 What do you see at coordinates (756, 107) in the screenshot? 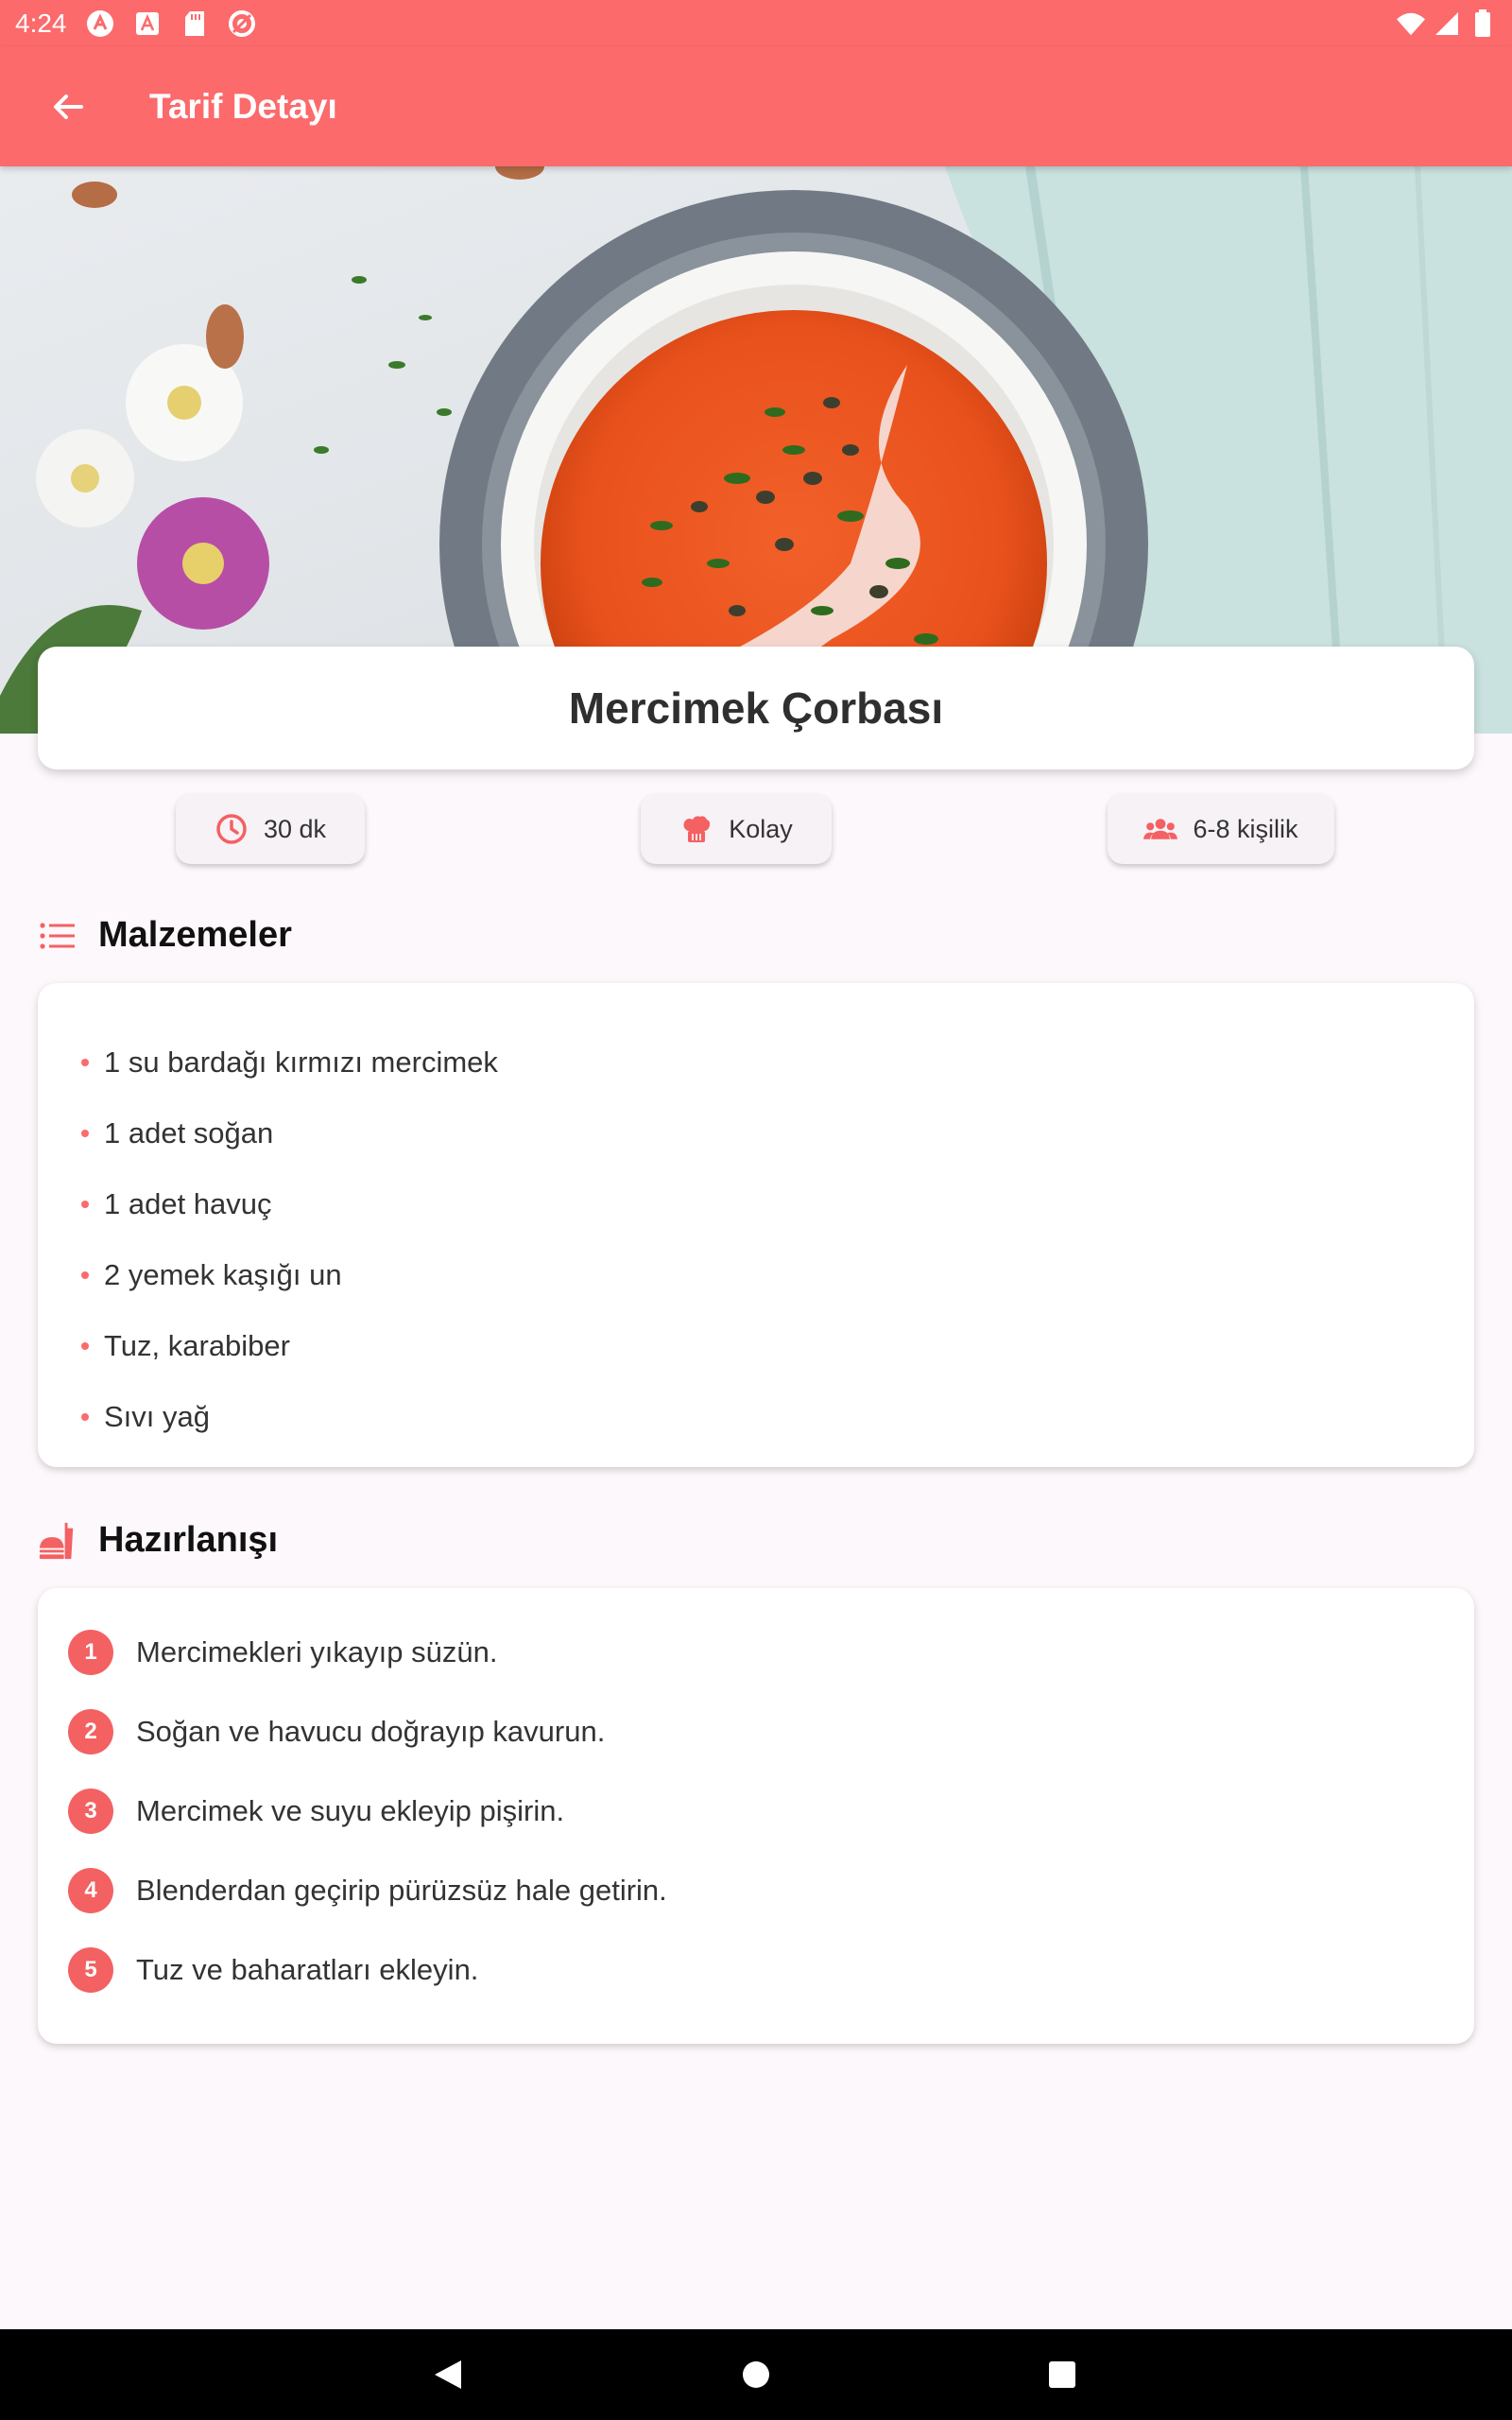
I see `app-bar: Tarif Detayı` at bounding box center [756, 107].